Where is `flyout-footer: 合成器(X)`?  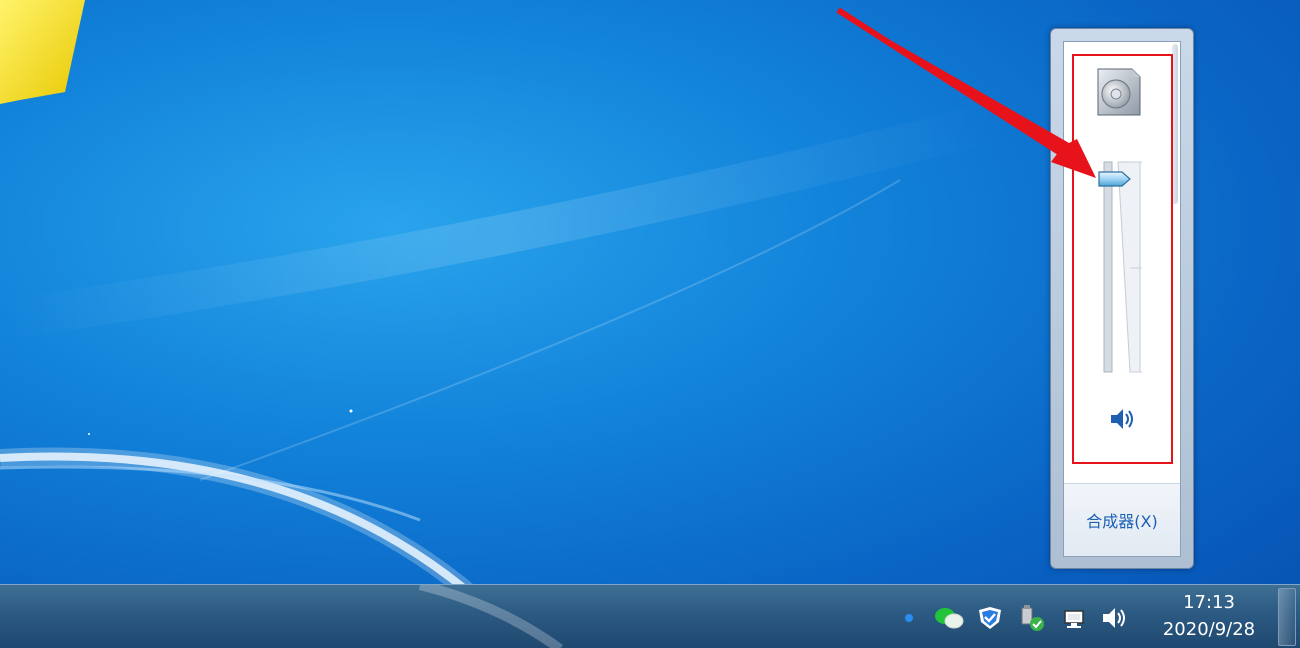 flyout-footer: 合成器(X) is located at coordinates (1122, 519).